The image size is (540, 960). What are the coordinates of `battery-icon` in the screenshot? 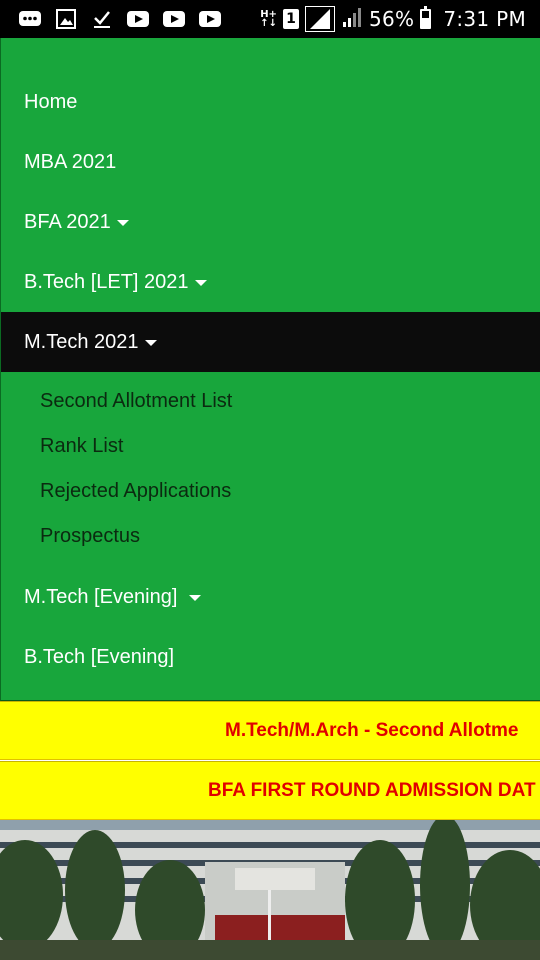 It's located at (426, 17).